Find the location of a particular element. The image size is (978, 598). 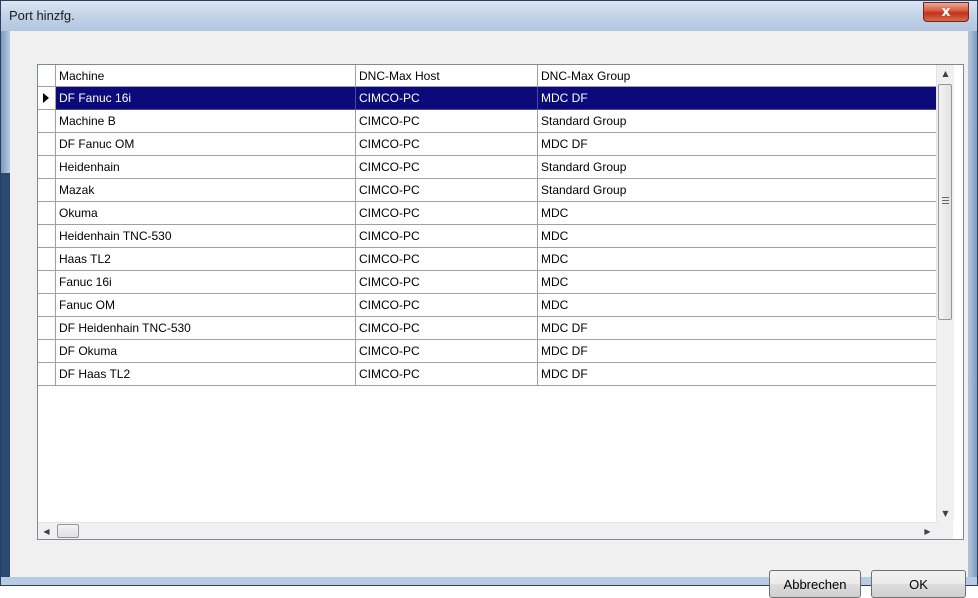

cancel-button: Abbrechen is located at coordinates (815, 584).